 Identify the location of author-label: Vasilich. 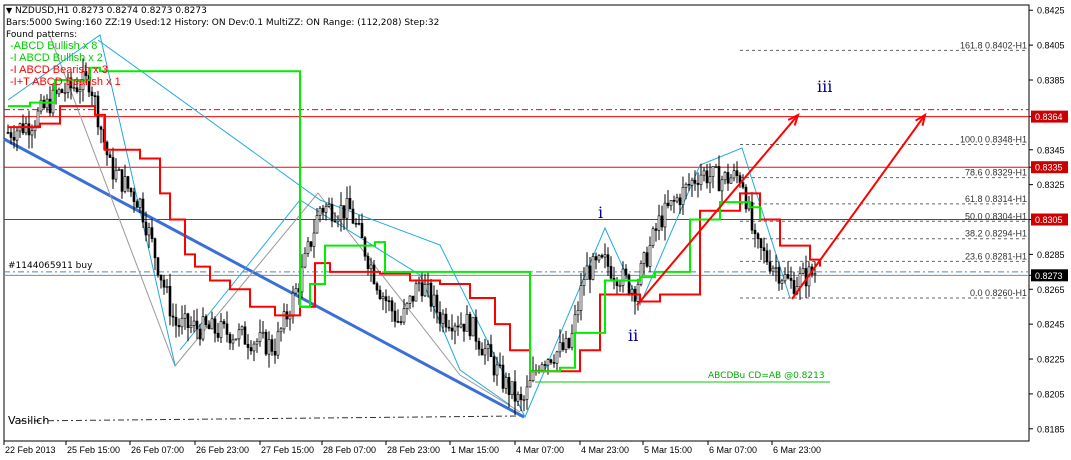
(29, 420).